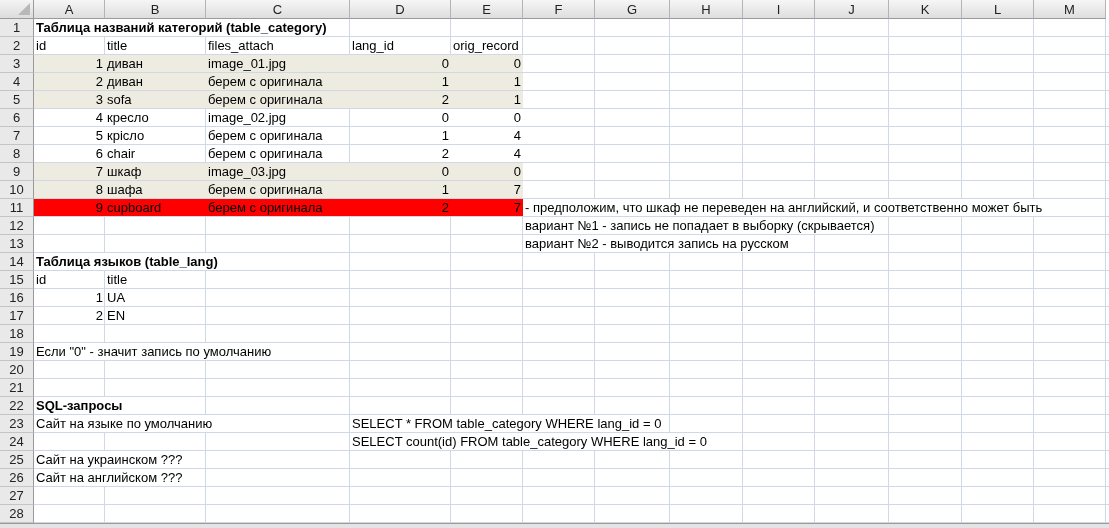 This screenshot has height=528, width=1109. What do you see at coordinates (134, 207) in the screenshot?
I see `table-cell-text: cupboard` at bounding box center [134, 207].